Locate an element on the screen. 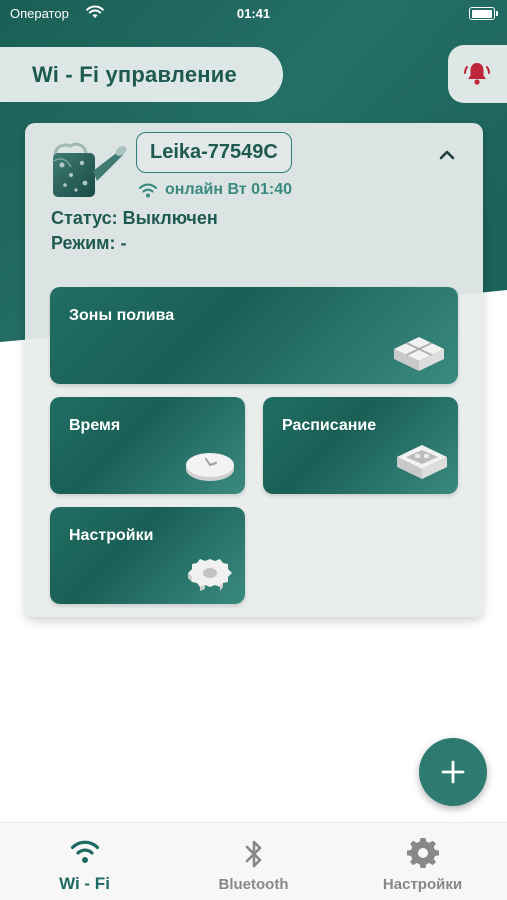 The height and width of the screenshot is (900, 507). bluetooth-icon is located at coordinates (253, 854).